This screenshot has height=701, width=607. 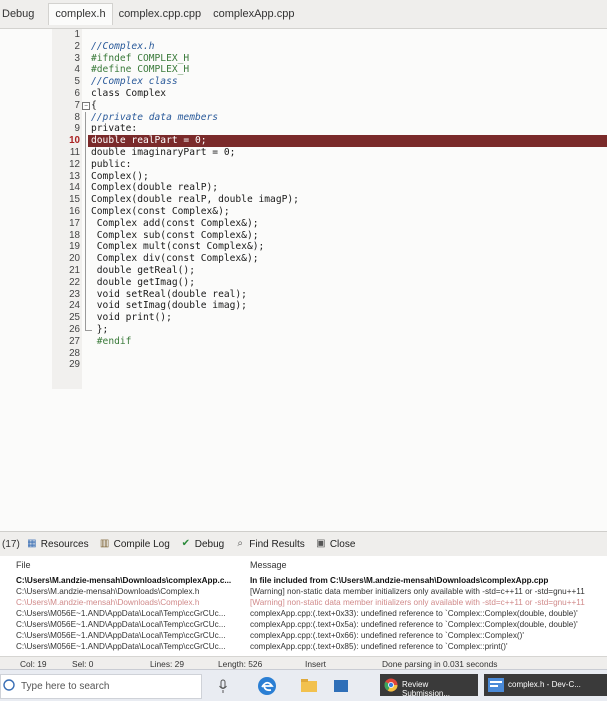 What do you see at coordinates (66, 82) in the screenshot?
I see `line-number: 5` at bounding box center [66, 82].